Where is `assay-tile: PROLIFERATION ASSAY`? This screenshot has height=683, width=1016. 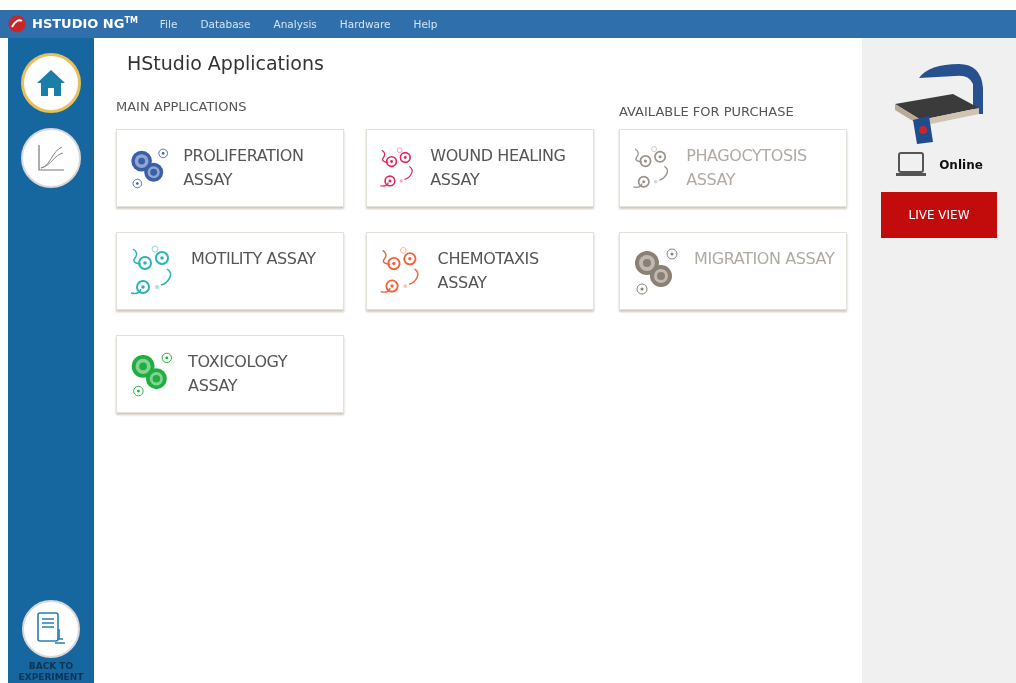 assay-tile: PROLIFERATION ASSAY is located at coordinates (230, 168).